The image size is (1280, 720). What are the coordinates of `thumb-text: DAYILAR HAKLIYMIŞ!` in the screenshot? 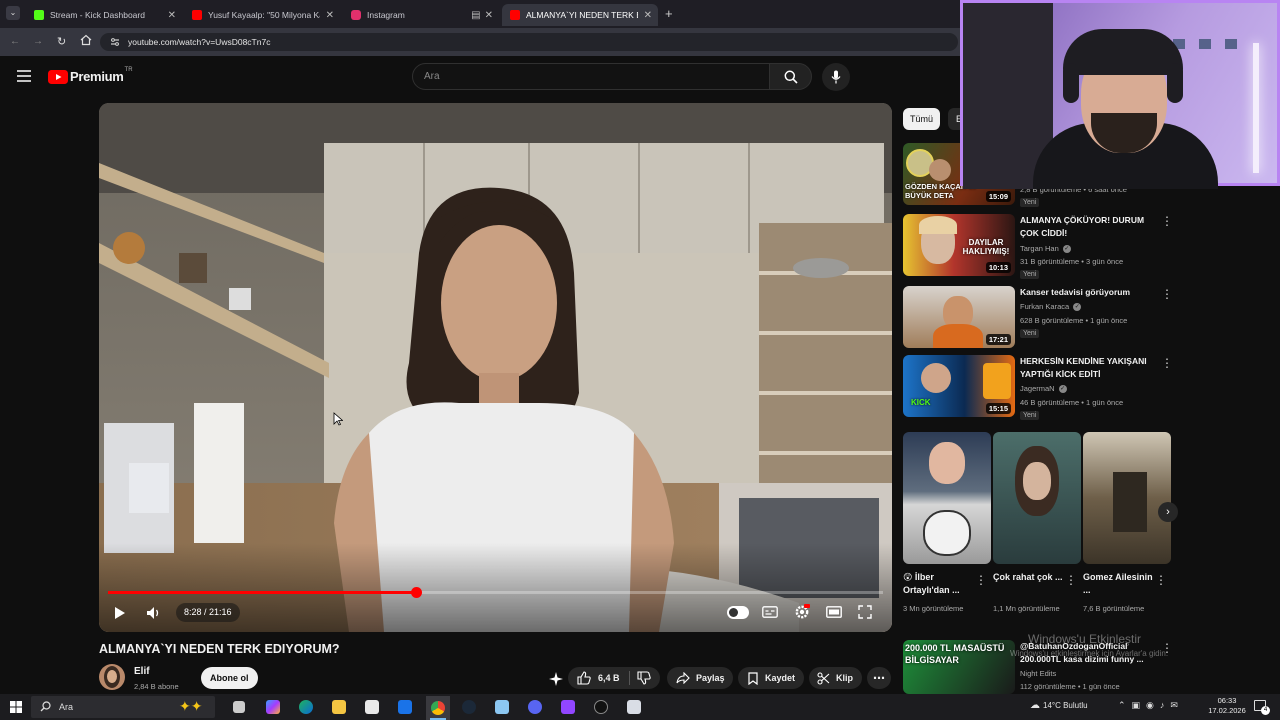 It's located at (986, 247).